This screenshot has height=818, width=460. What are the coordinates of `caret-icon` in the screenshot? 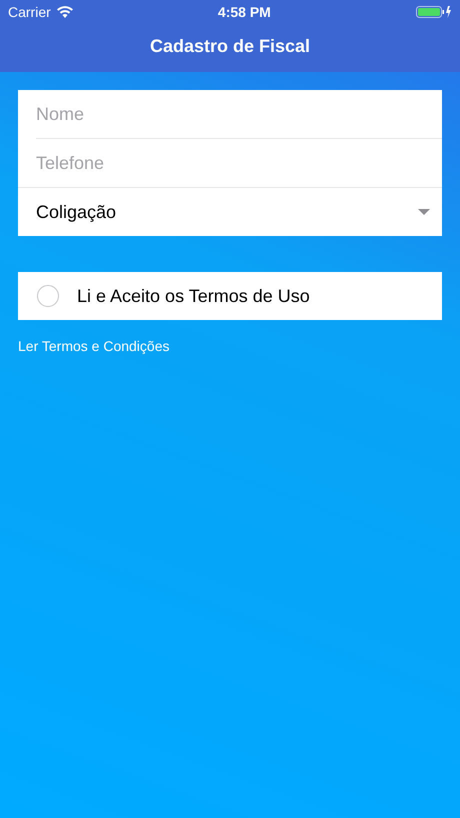 It's located at (424, 212).